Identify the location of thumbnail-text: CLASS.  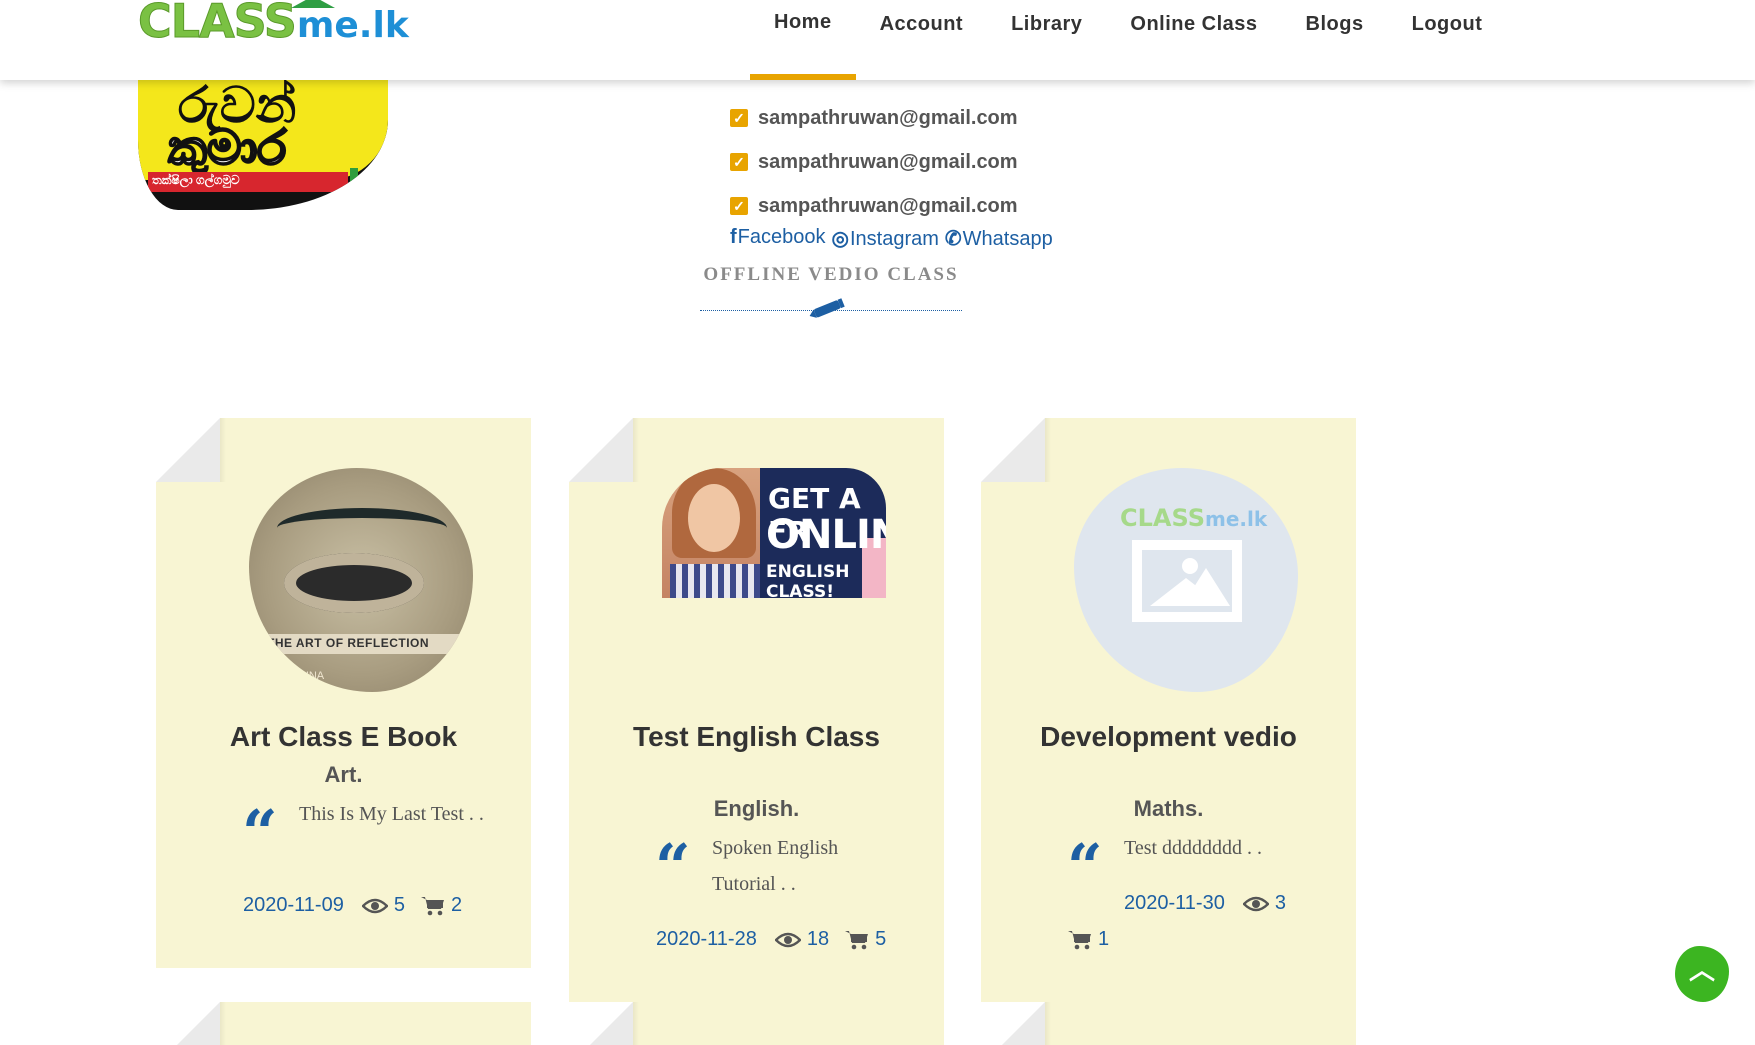
(1162, 518).